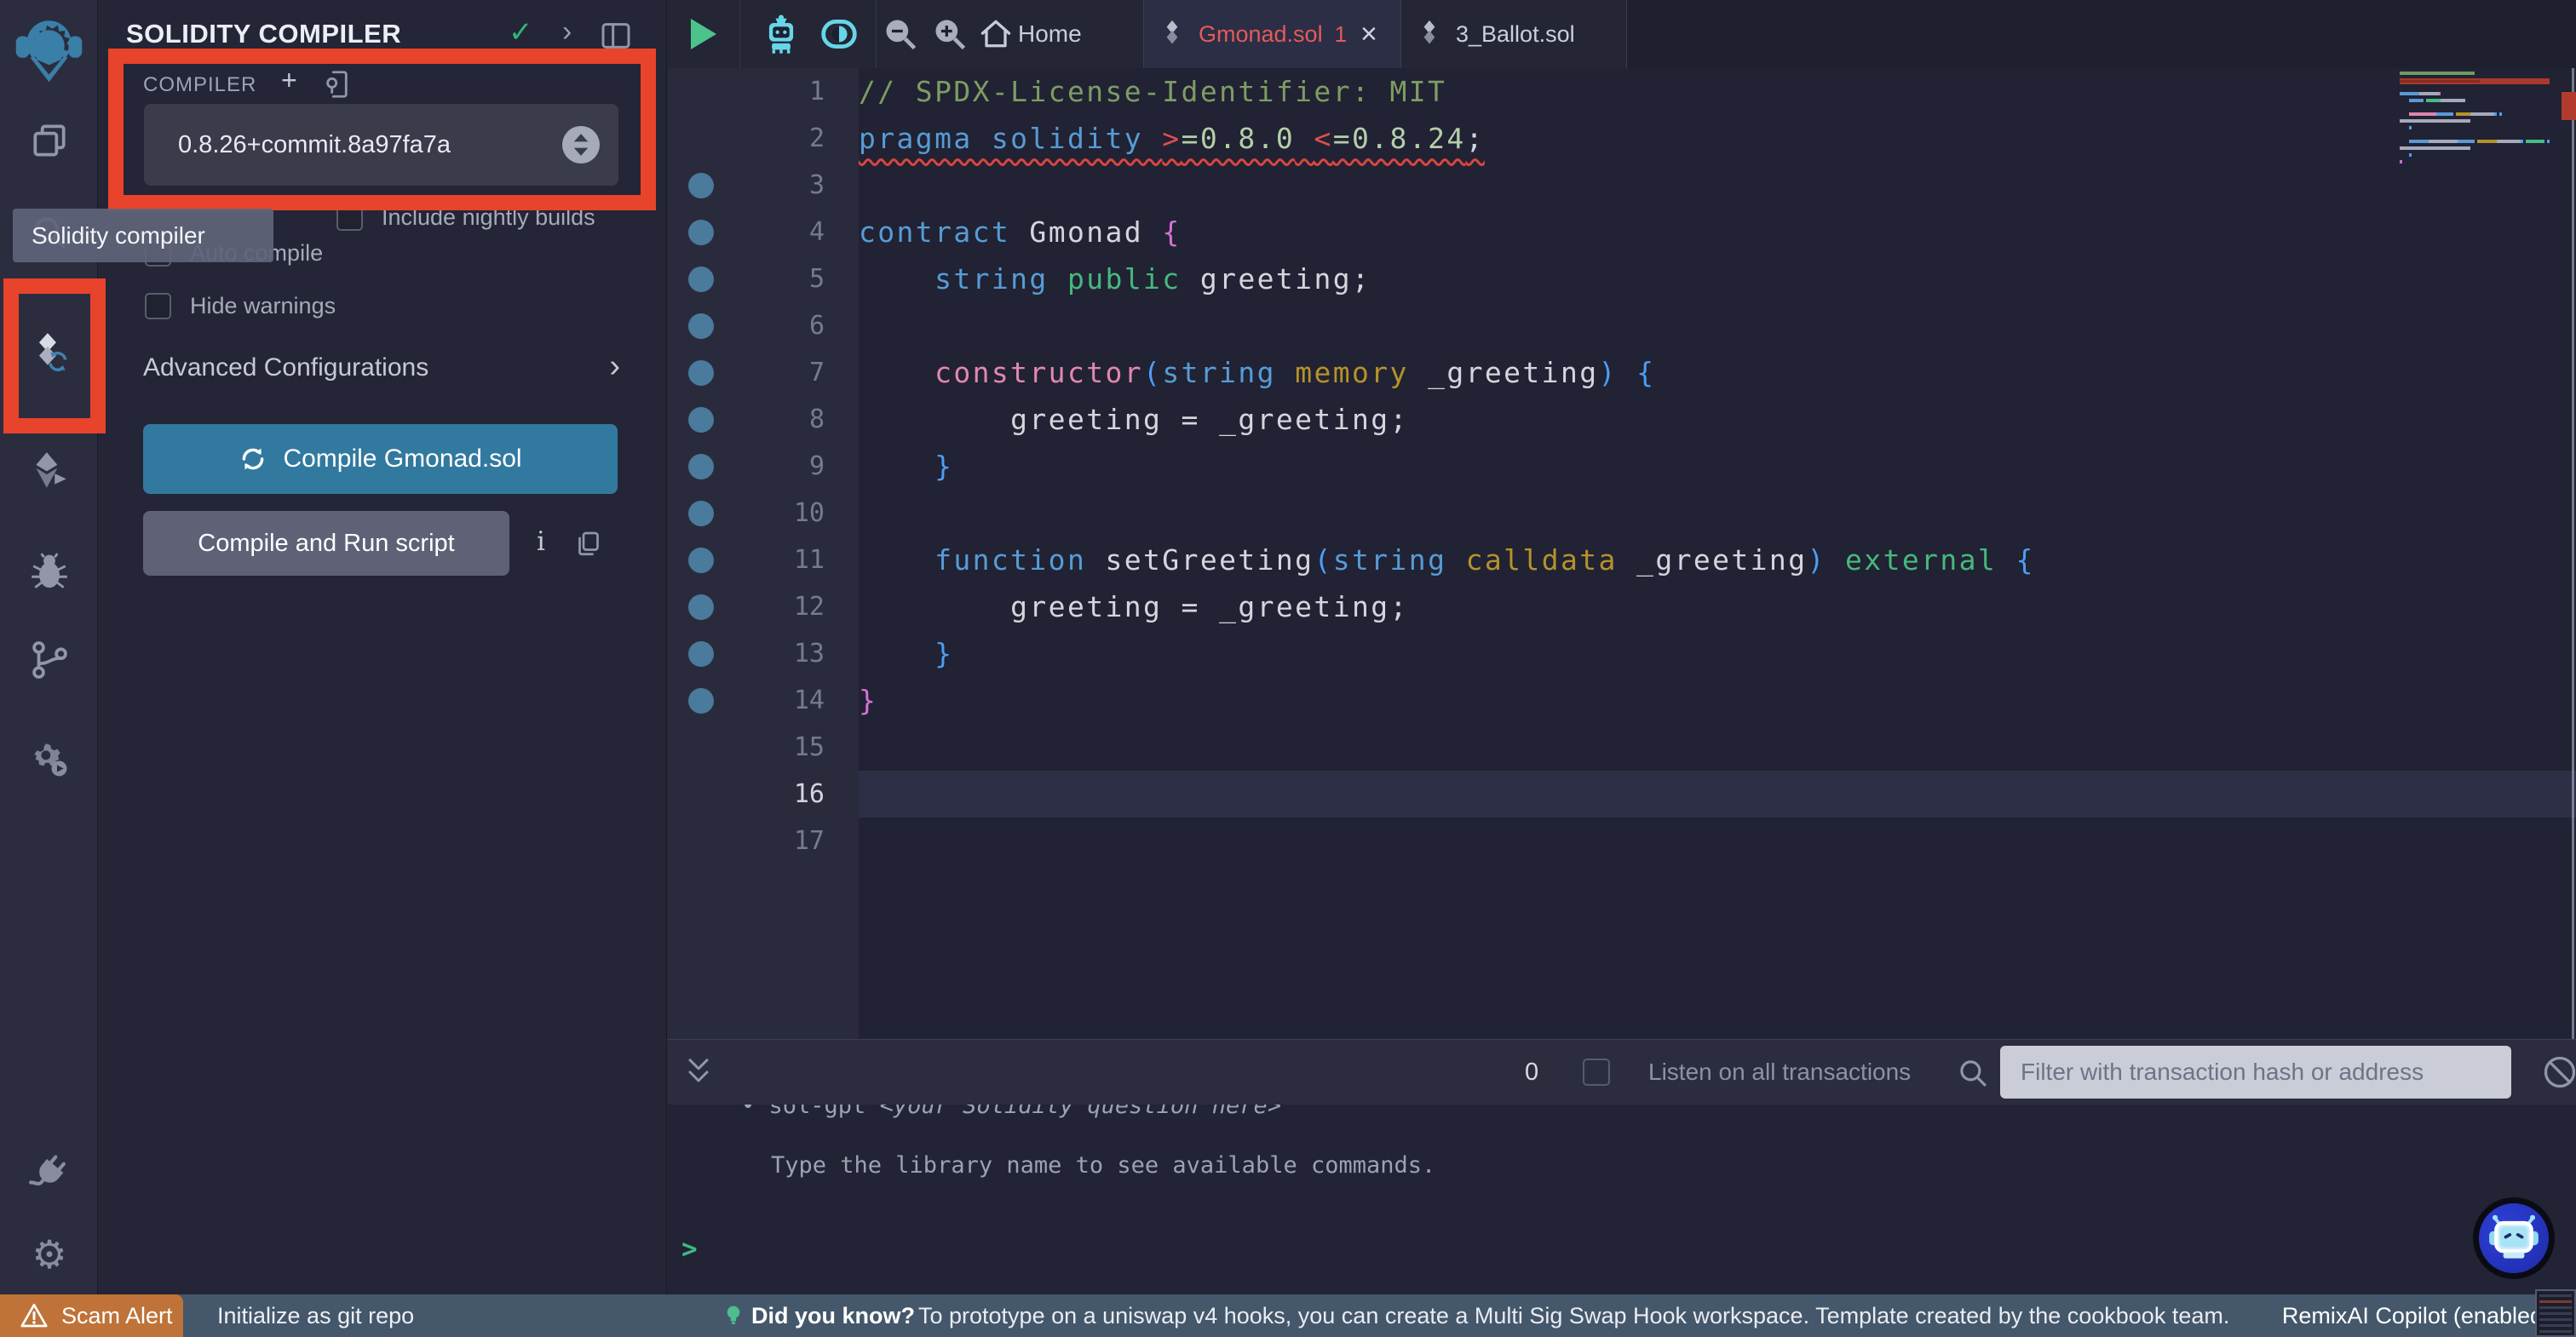 This screenshot has width=2576, height=1337. Describe the element at coordinates (289, 81) in the screenshot. I see `add-compiler-icon: +` at that location.